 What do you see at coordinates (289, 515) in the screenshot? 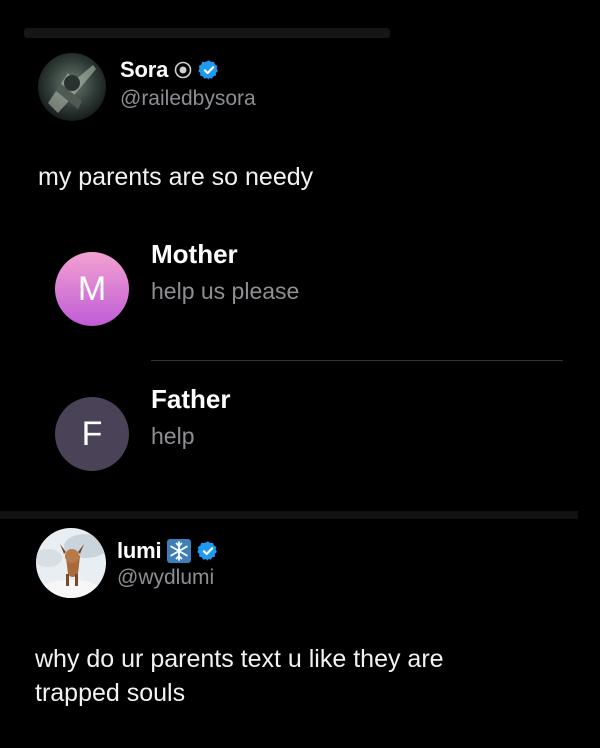
I see `post-divider` at bounding box center [289, 515].